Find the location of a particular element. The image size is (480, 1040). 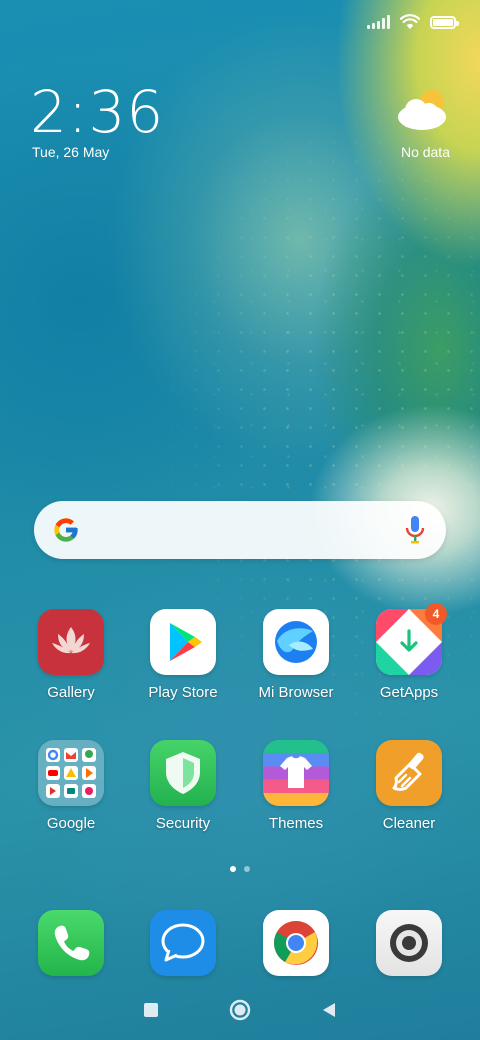

battery-fill is located at coordinates (443, 22).